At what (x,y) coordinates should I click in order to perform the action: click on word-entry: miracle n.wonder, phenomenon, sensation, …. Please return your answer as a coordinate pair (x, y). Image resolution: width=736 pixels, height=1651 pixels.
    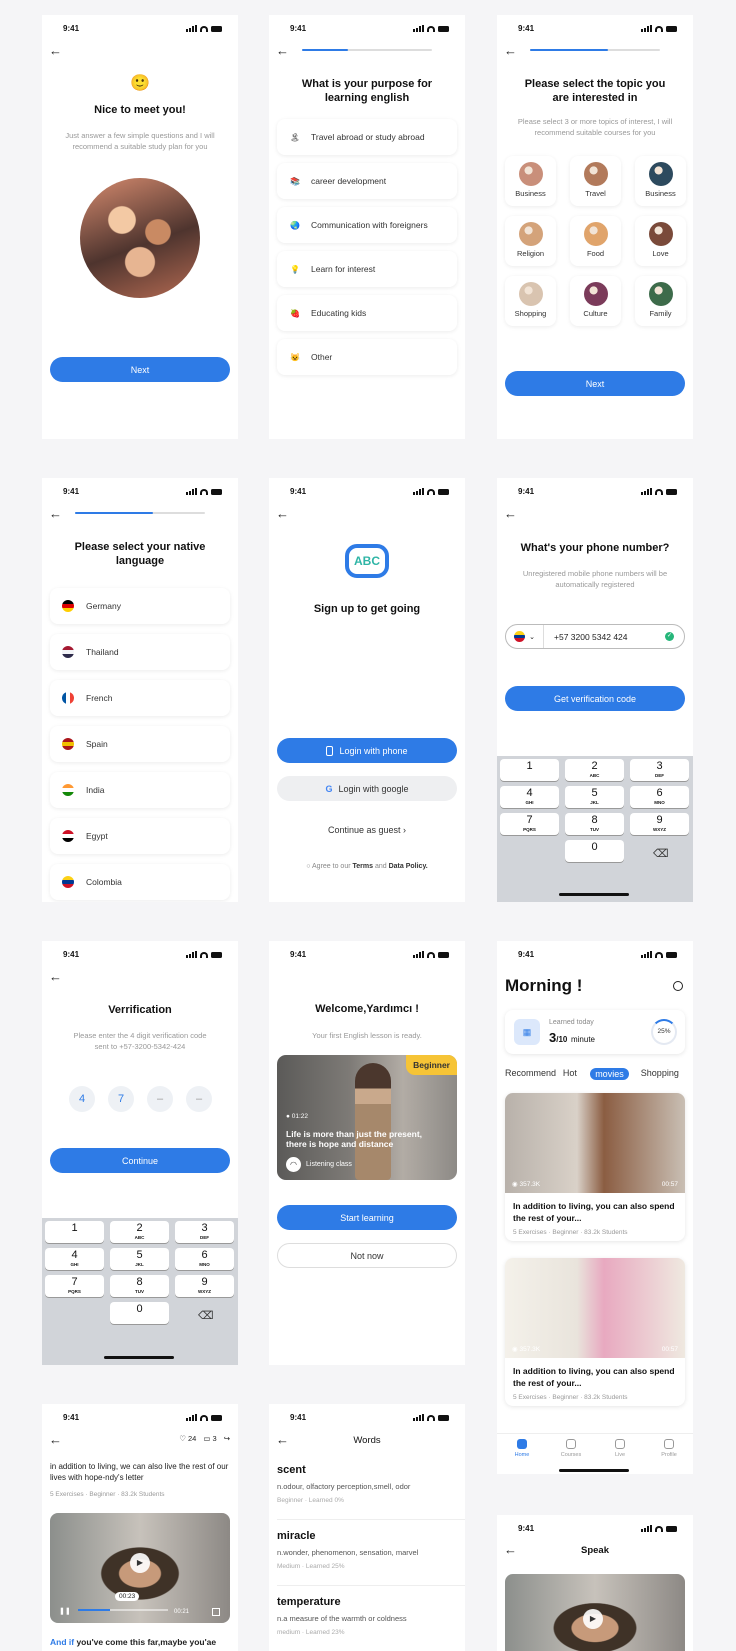
    Looking at the image, I should click on (371, 1553).